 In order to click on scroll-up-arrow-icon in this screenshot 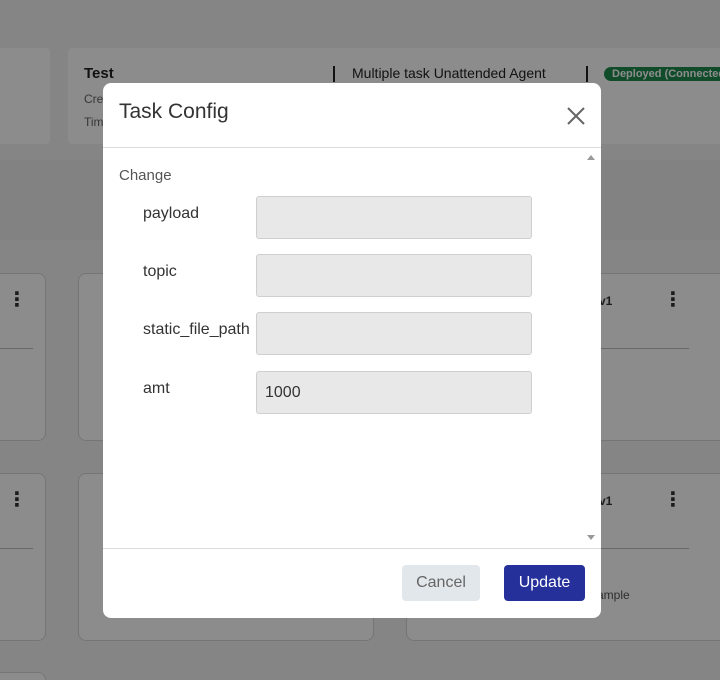, I will do `click(591, 157)`.